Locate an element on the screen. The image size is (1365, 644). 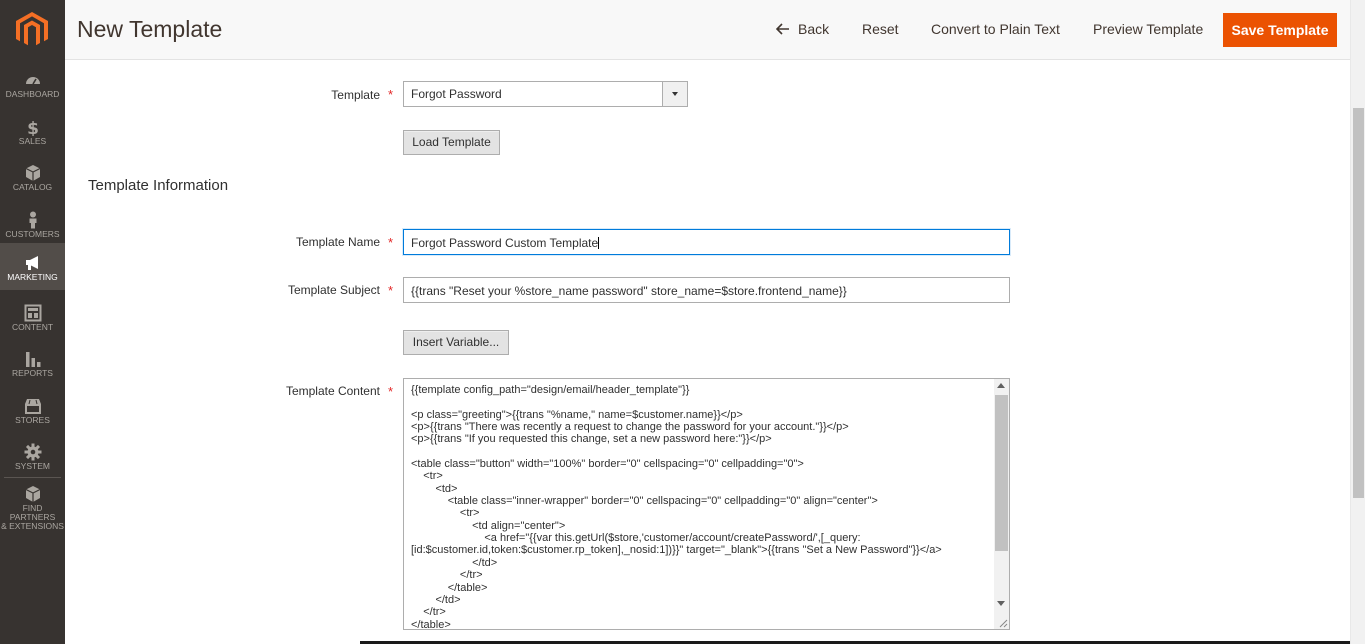
sidebar-item-label: CATALOG is located at coordinates (32, 187).